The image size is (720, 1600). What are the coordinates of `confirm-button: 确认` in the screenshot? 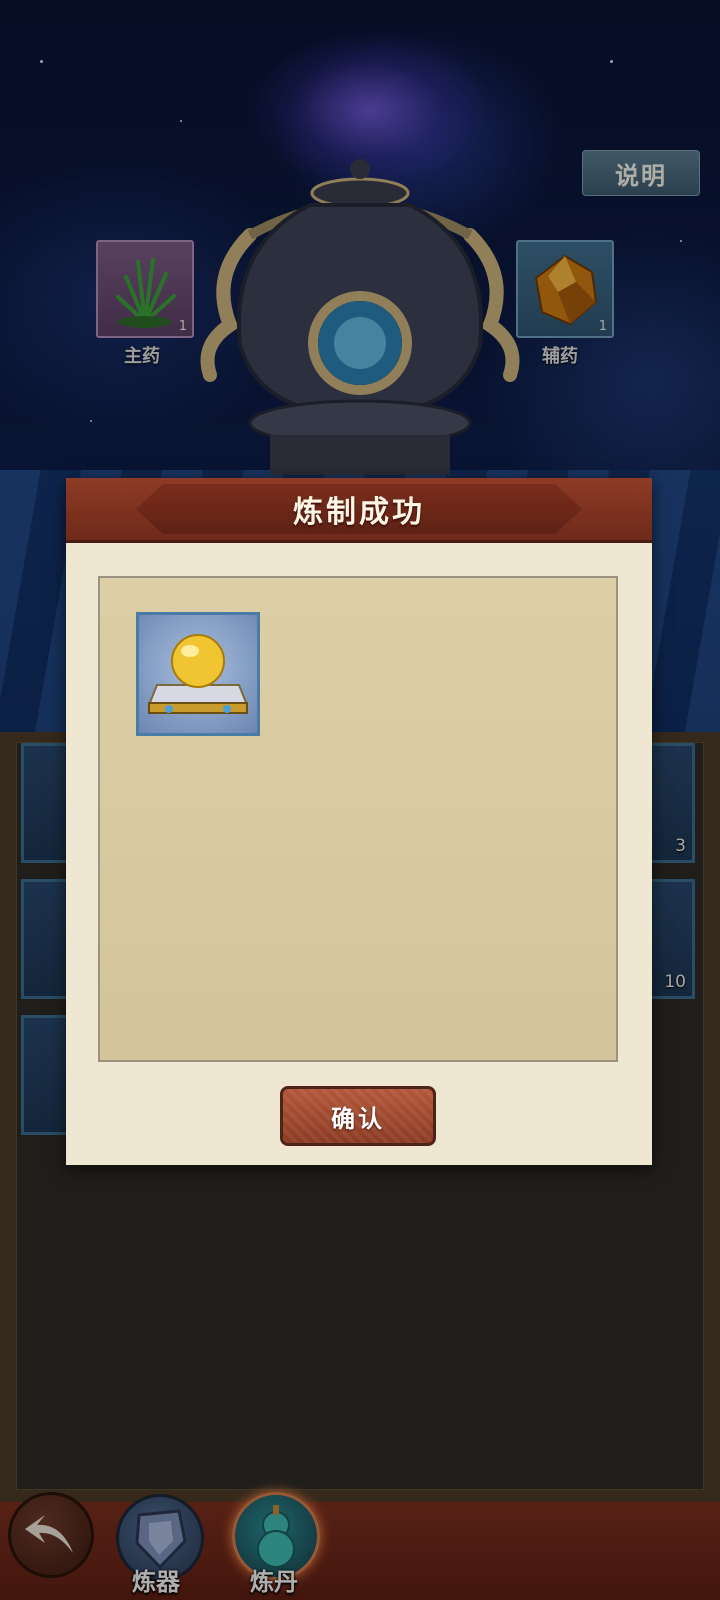 It's located at (358, 1116).